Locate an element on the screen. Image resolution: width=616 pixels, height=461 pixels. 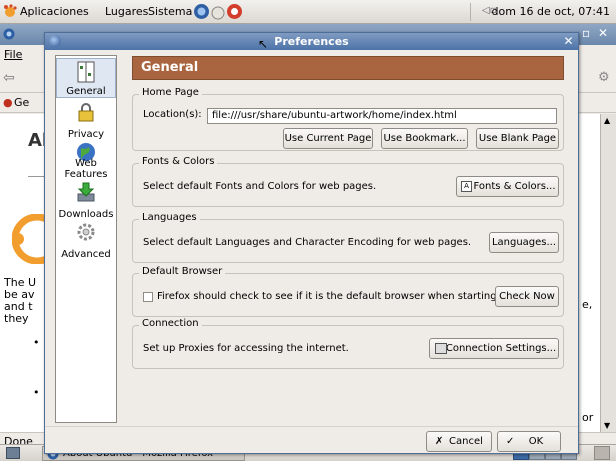
menu-applications: Aplicaciones is located at coordinates (54, 11).